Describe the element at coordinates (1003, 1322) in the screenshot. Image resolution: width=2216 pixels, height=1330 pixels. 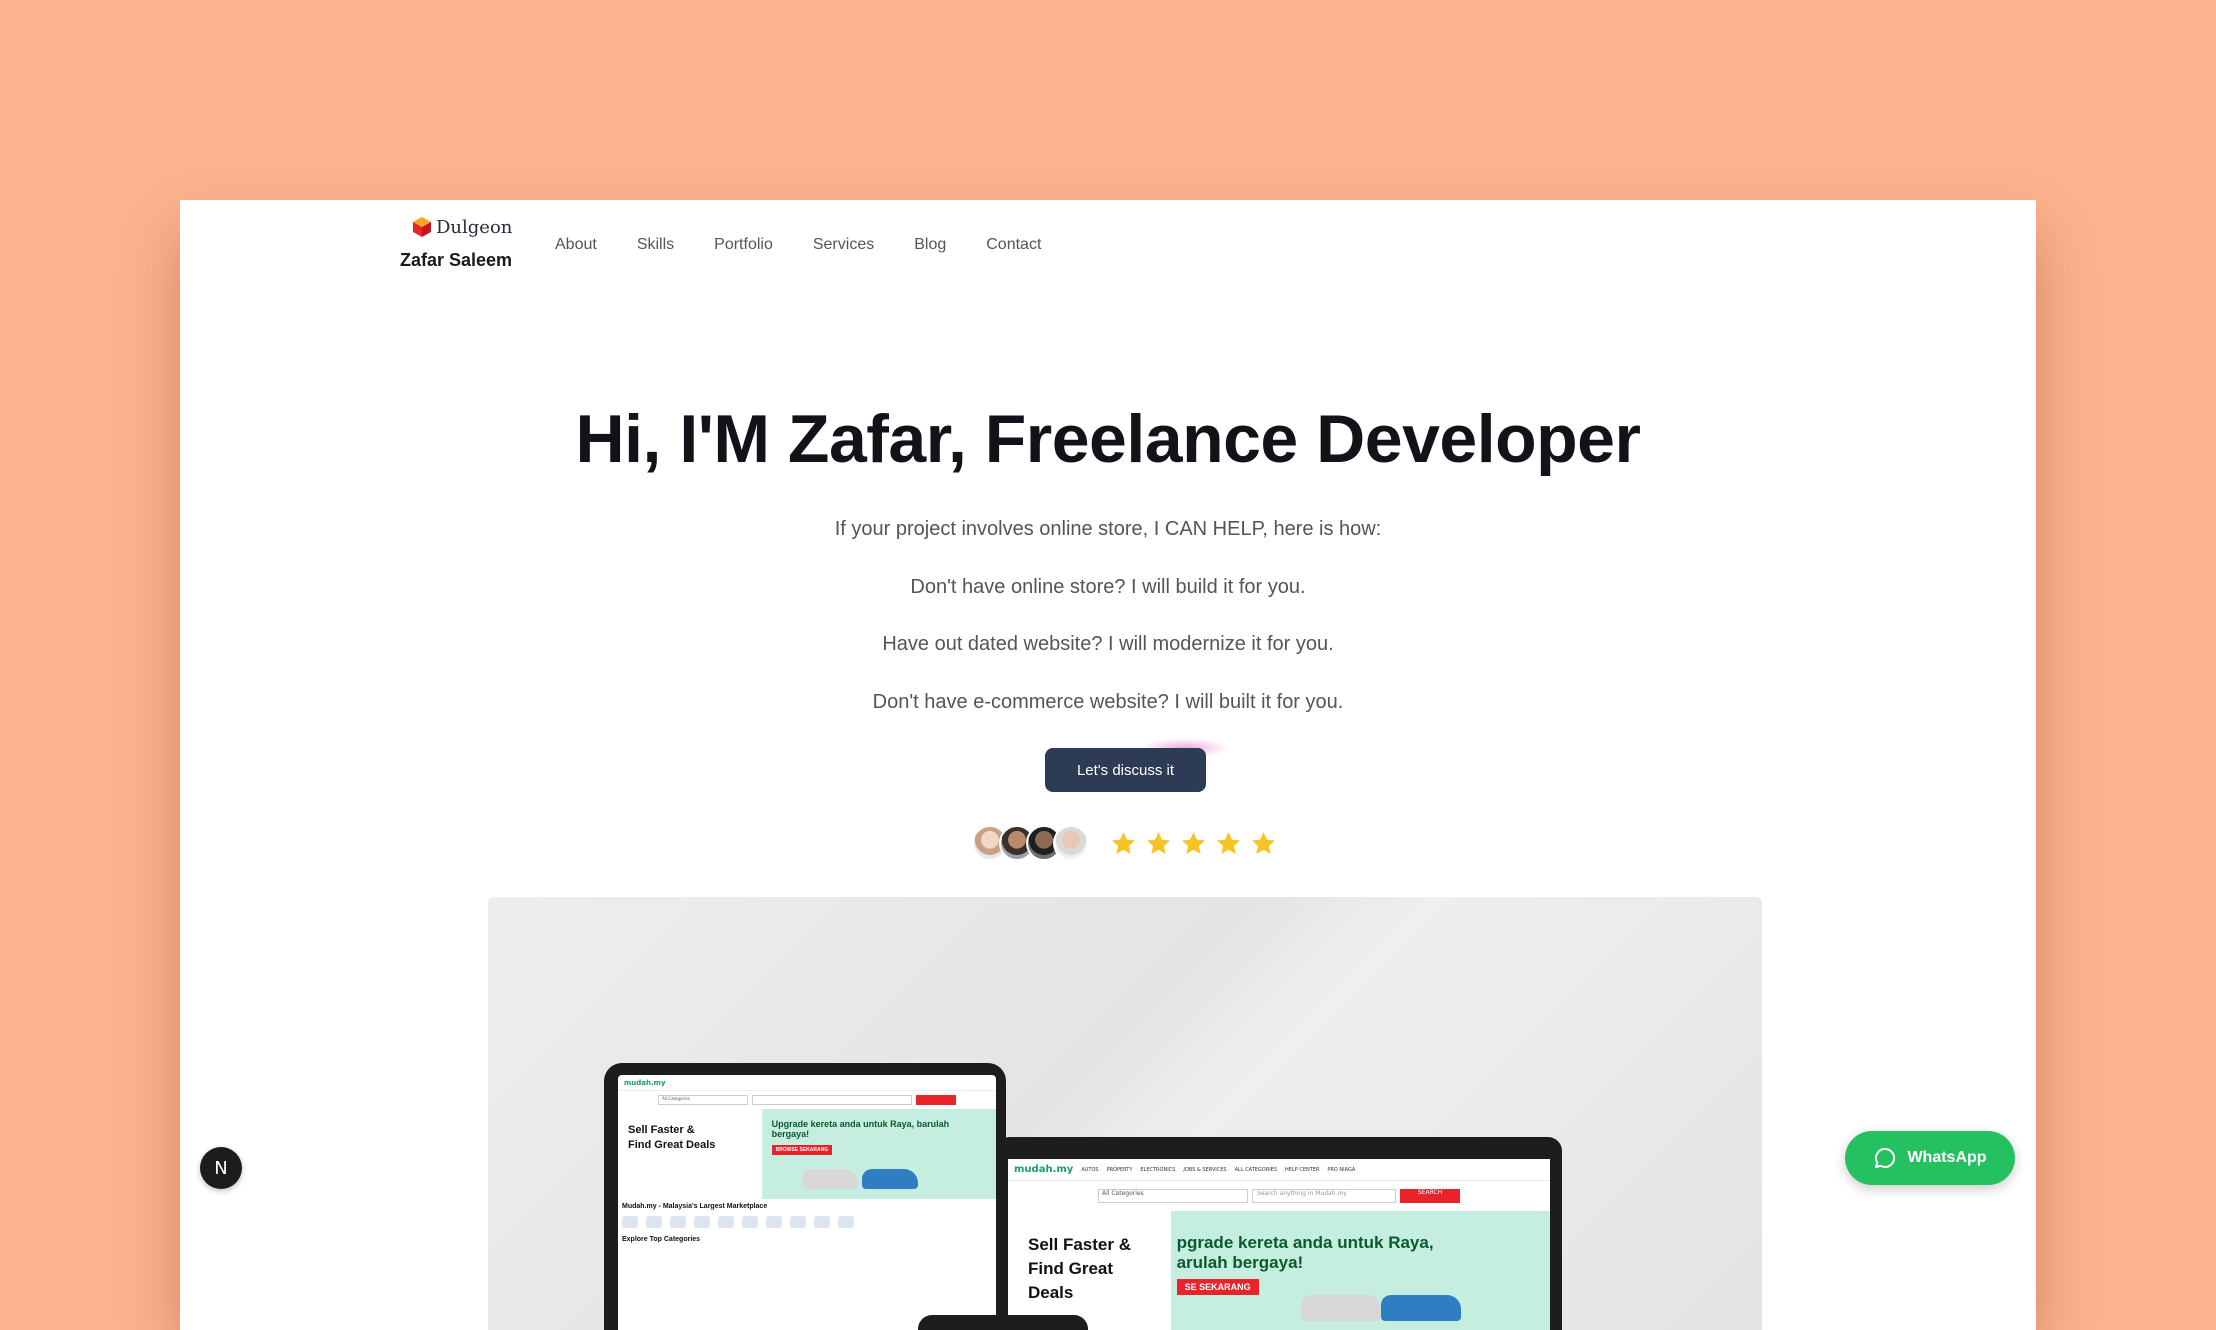
I see `phone-mockup` at that location.